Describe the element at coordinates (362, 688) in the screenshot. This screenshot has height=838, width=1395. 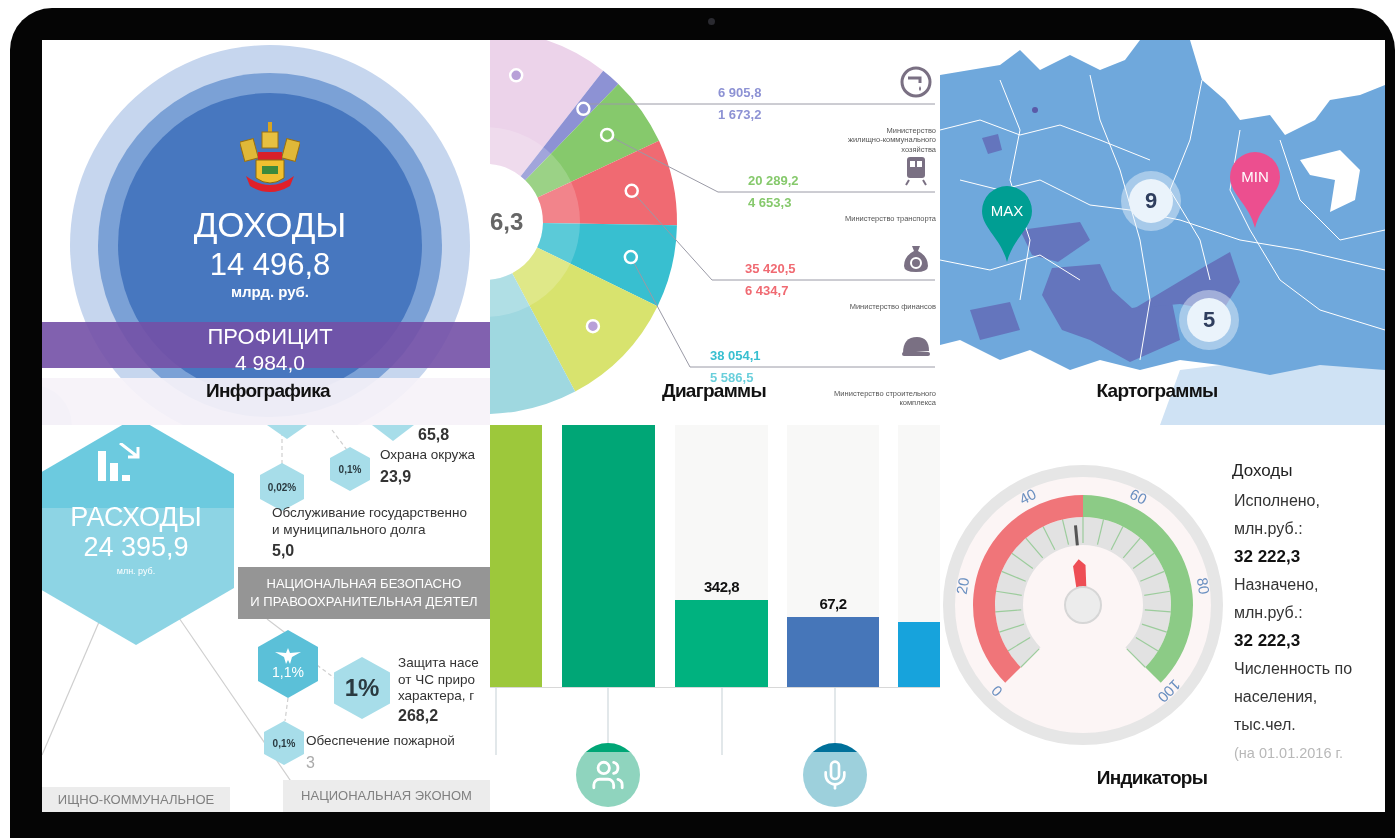
I see `percent-value: 1%` at that location.